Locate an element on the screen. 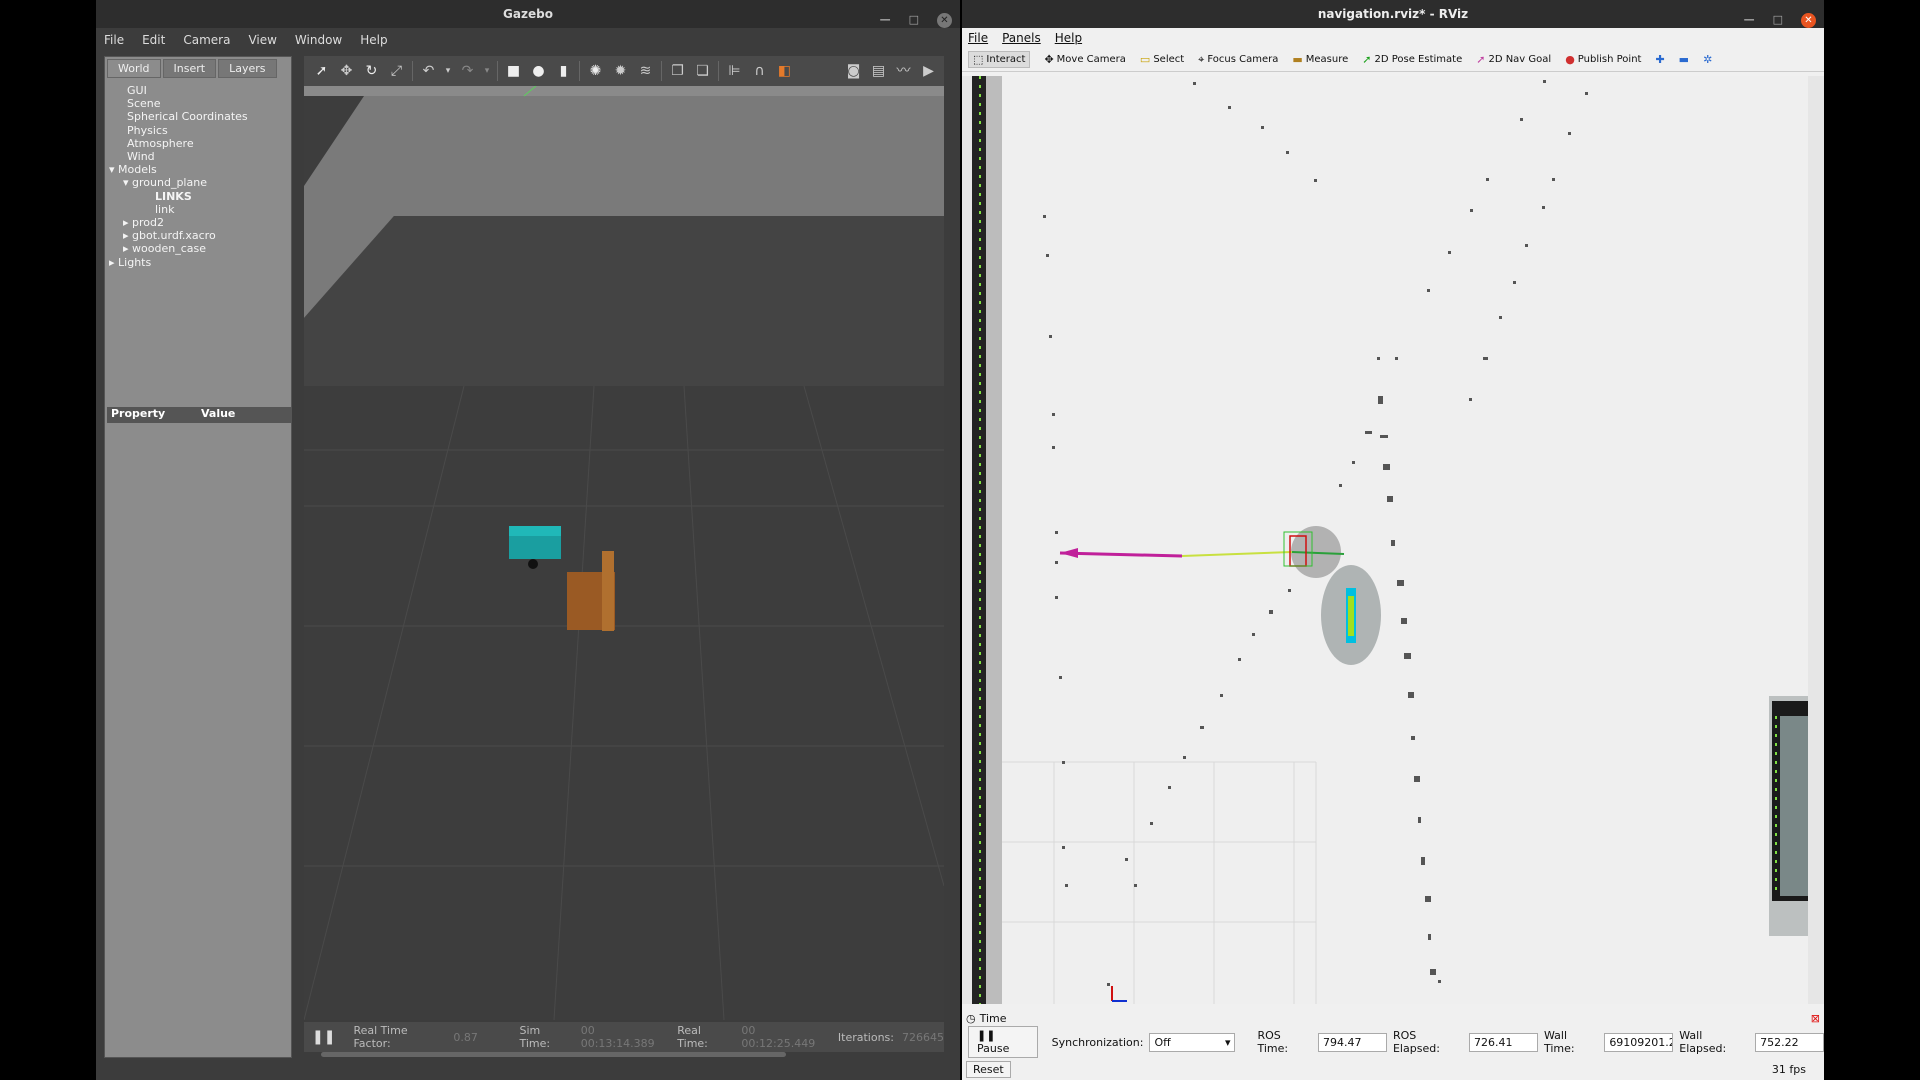 This screenshot has width=1920, height=1080. menu-panels: Panels is located at coordinates (1021, 38).